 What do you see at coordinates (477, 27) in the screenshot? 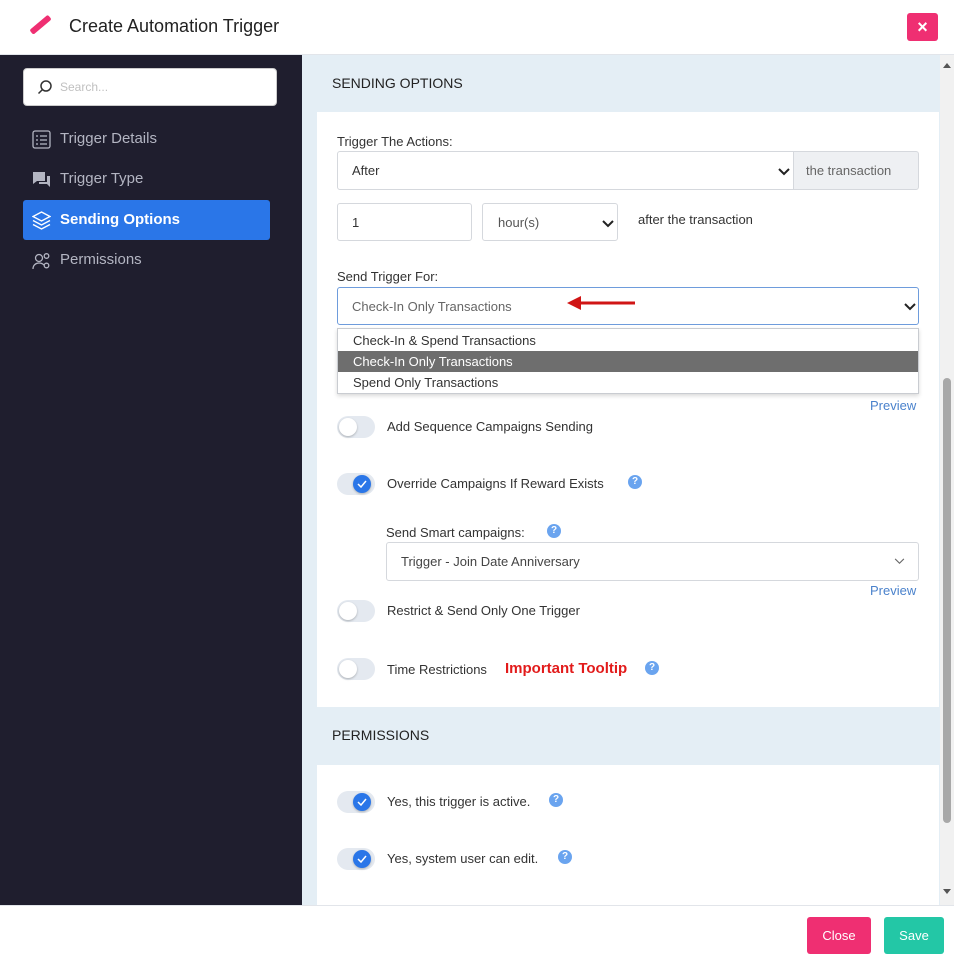
I see `modal-header: Create Automation Trigger ×` at bounding box center [477, 27].